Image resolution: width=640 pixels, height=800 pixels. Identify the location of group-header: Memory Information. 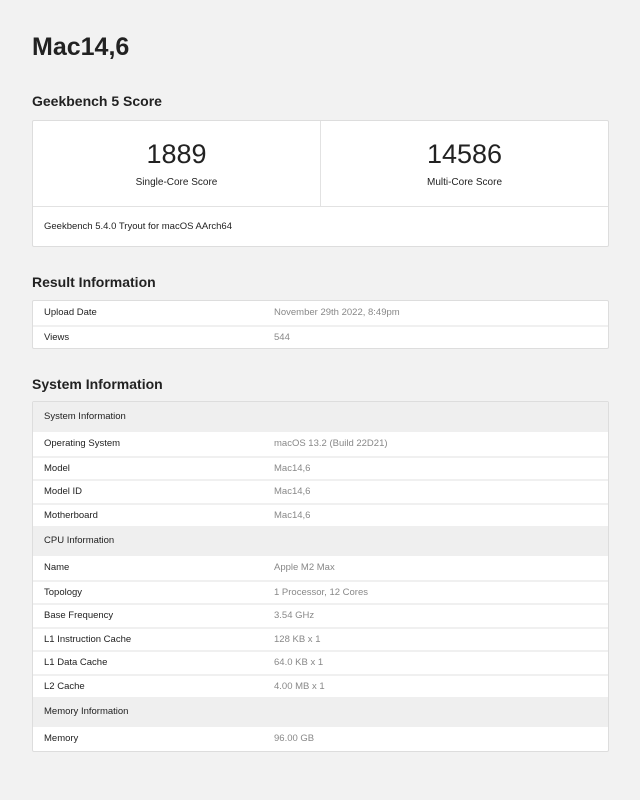
(320, 712).